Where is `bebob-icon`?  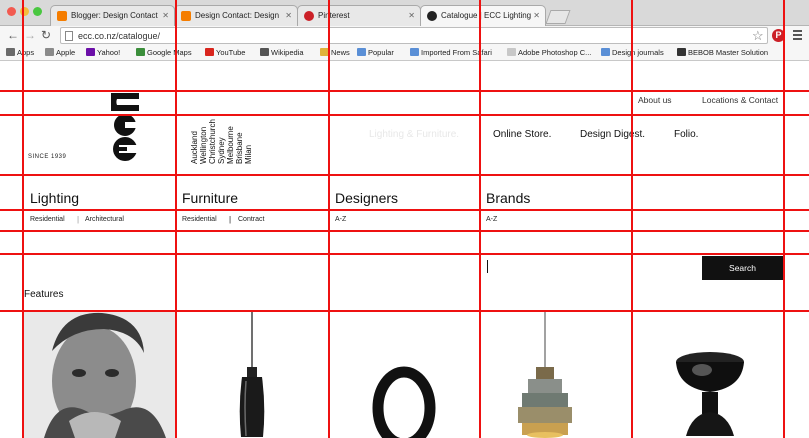
bebob-icon is located at coordinates (681, 52).